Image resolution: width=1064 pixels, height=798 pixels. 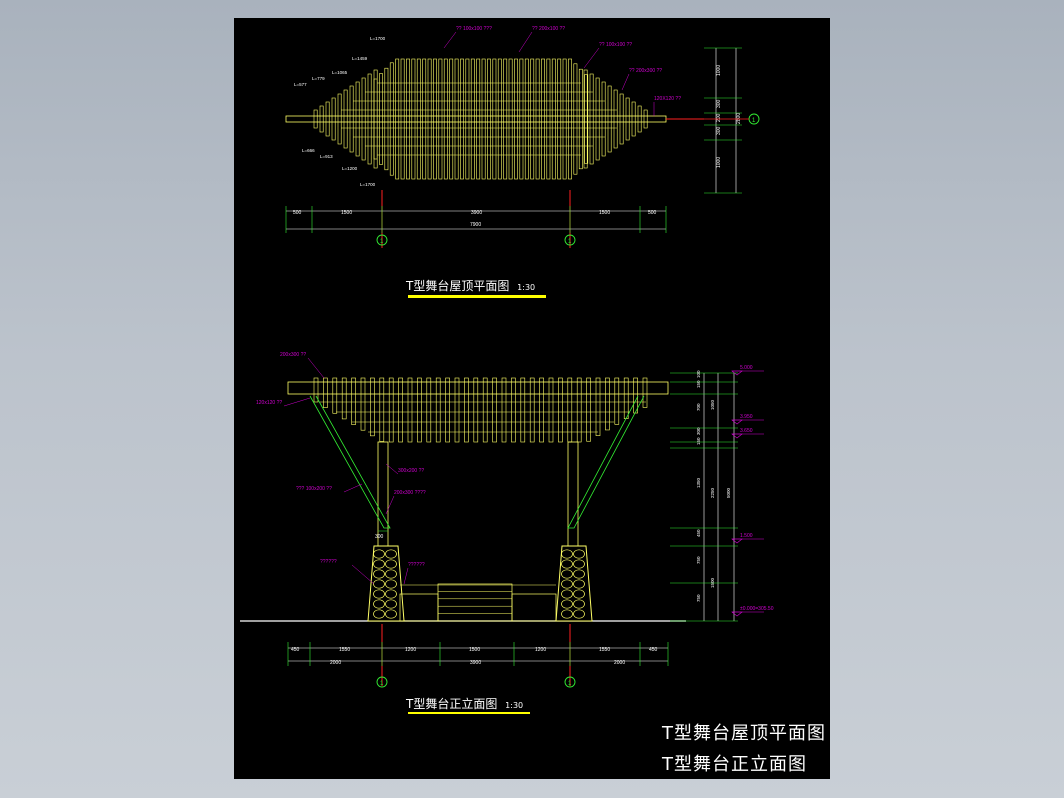 What do you see at coordinates (739, 118) in the screenshot?
I see `plan-dim-right-total: 2800` at bounding box center [739, 118].